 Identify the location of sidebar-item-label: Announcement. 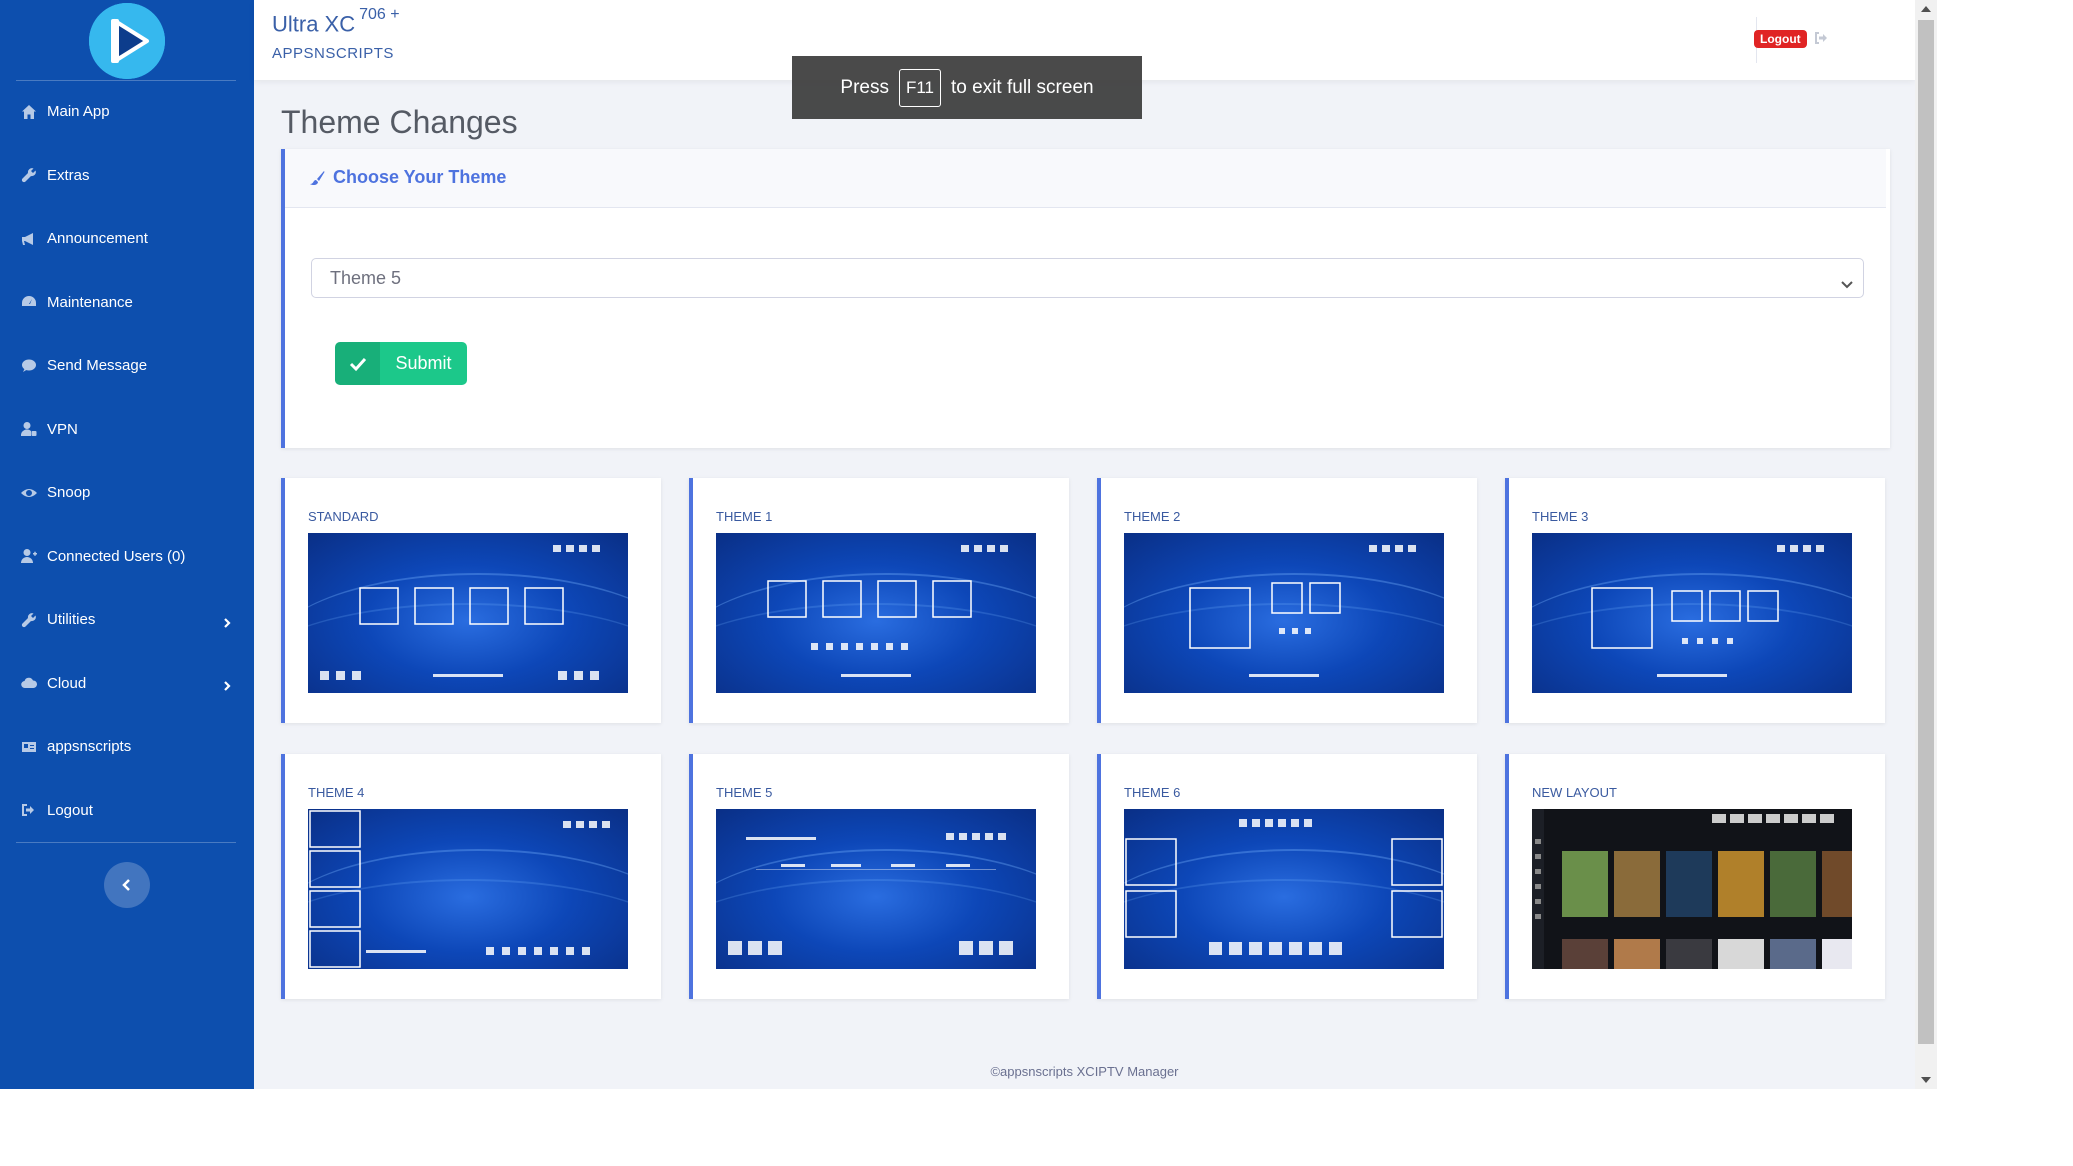
(97, 239).